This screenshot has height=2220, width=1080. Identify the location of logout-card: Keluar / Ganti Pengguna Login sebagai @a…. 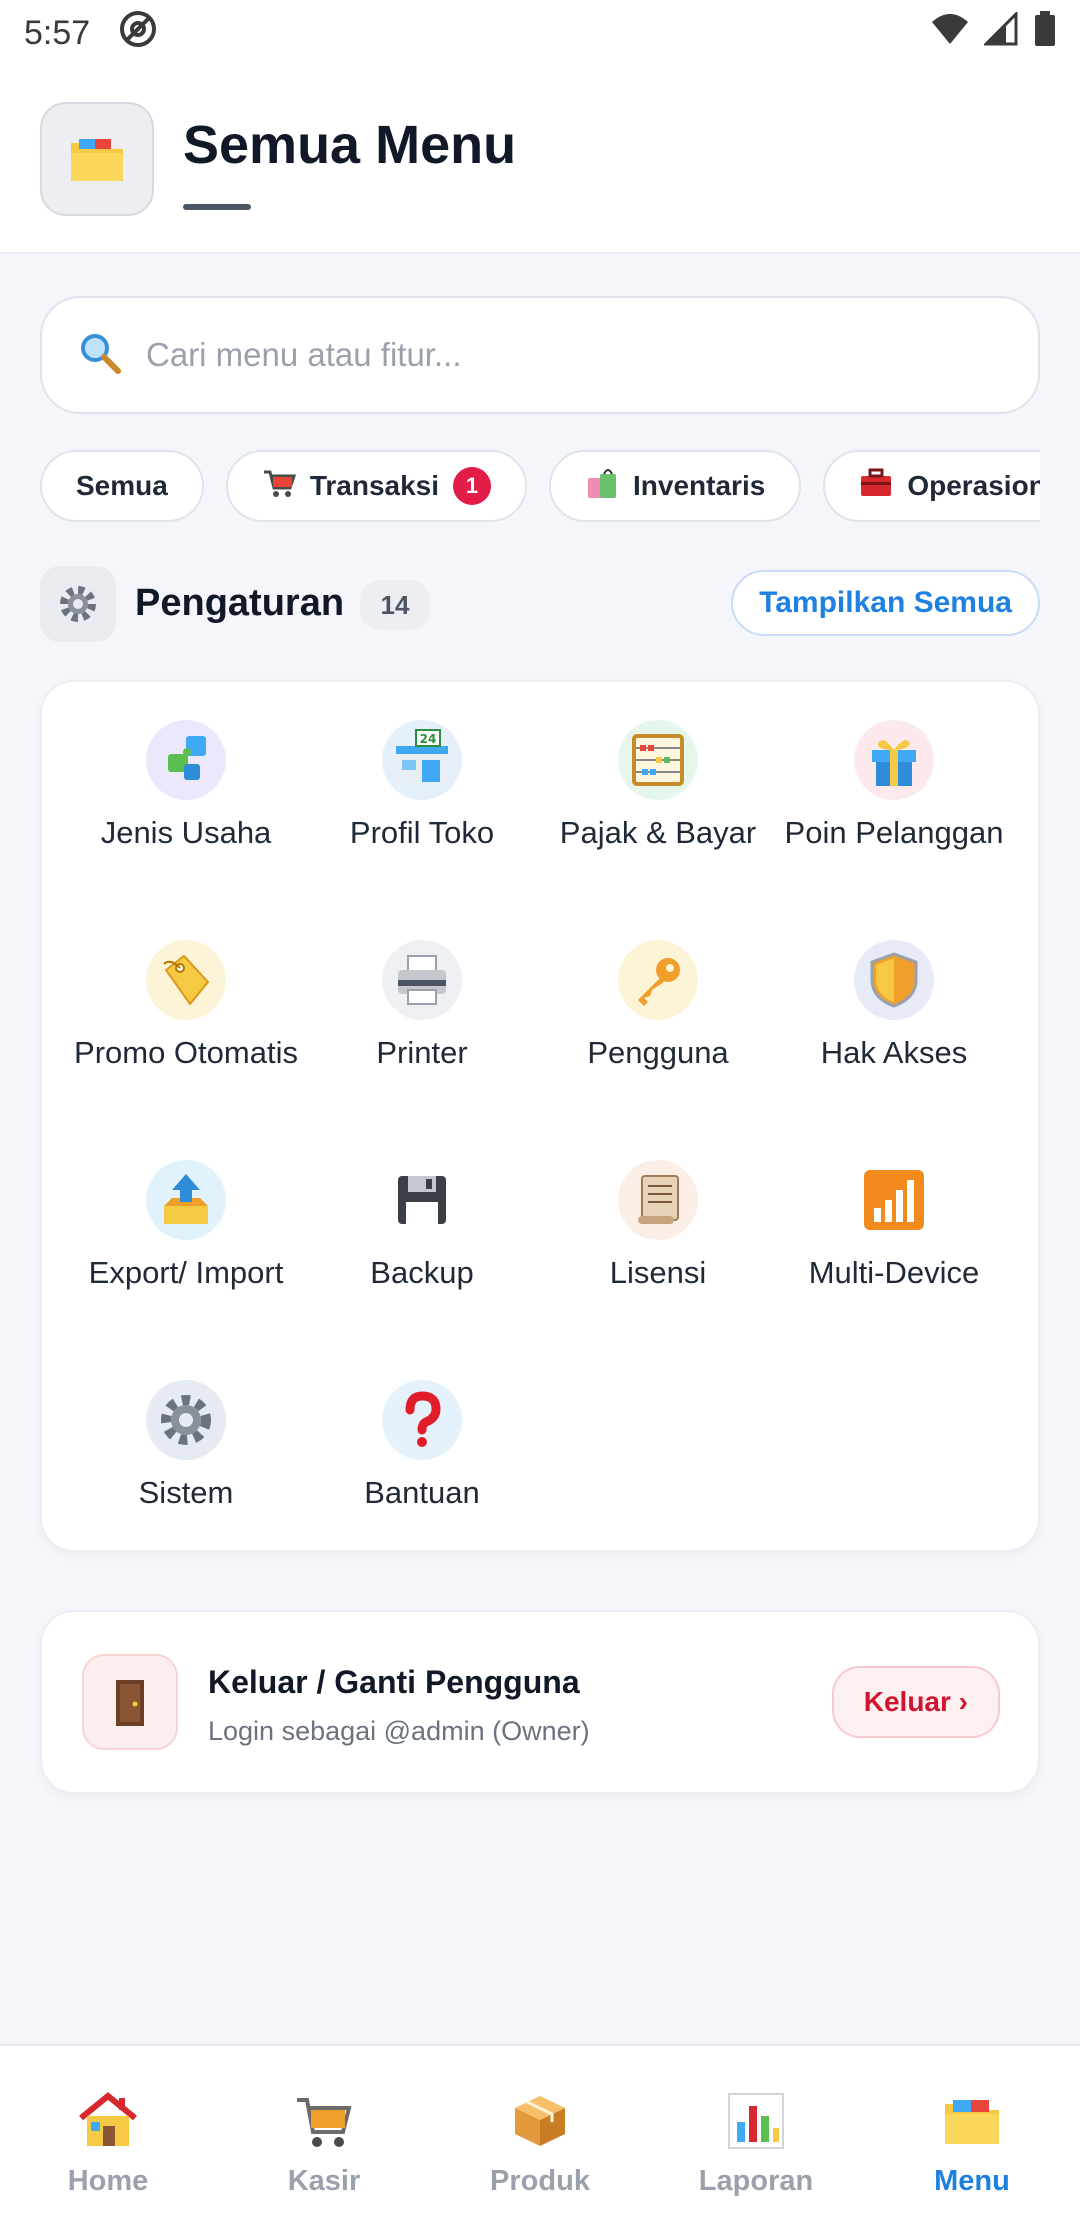
(540, 1702).